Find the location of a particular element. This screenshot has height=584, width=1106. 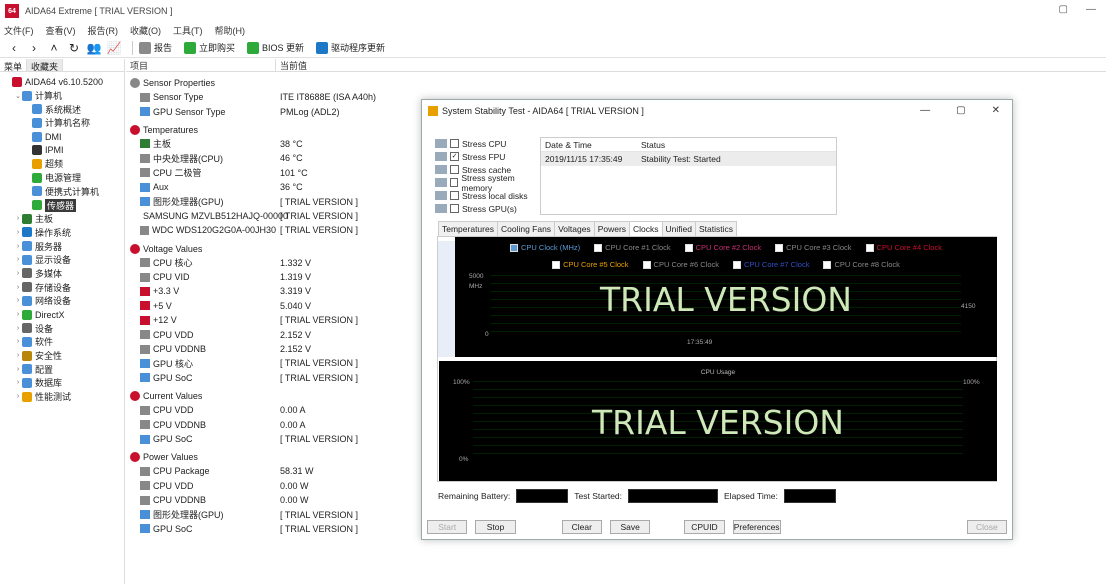

tree-item: › 服务器 is located at coordinates (62, 246).